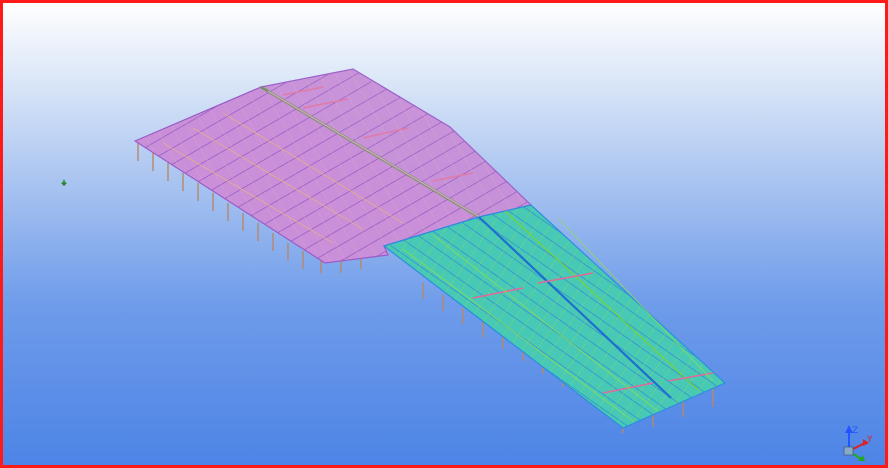  Describe the element at coordinates (848, 451) in the screenshot. I see `origin-cube-icon` at that location.